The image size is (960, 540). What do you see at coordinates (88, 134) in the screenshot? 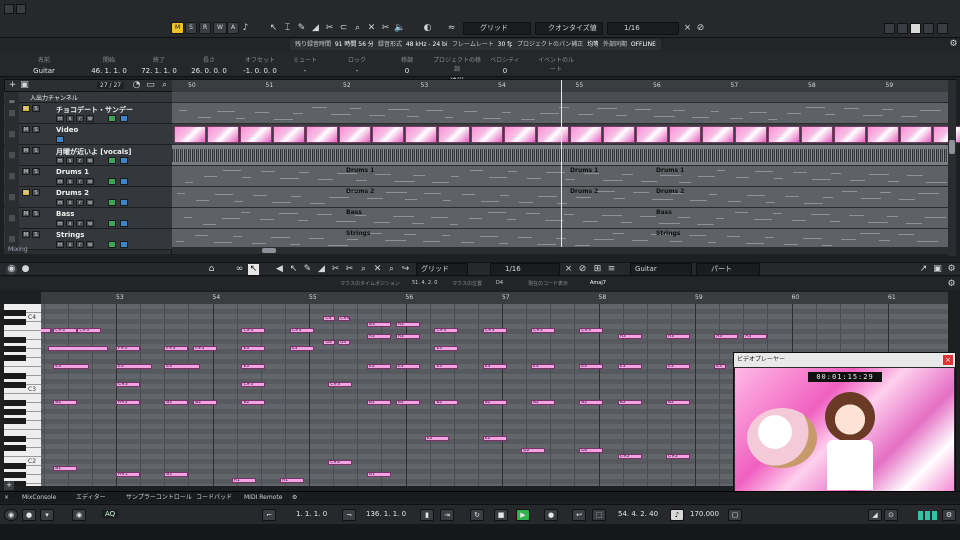
I see `track-header: ||| Video M S` at bounding box center [88, 134].